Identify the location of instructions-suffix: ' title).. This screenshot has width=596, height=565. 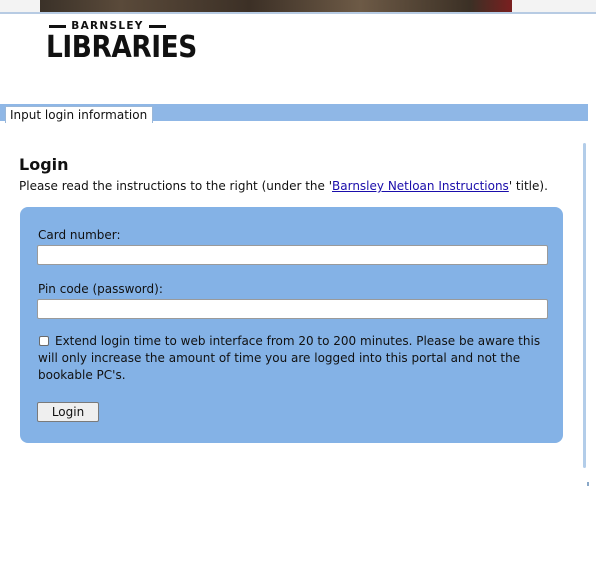
(528, 186).